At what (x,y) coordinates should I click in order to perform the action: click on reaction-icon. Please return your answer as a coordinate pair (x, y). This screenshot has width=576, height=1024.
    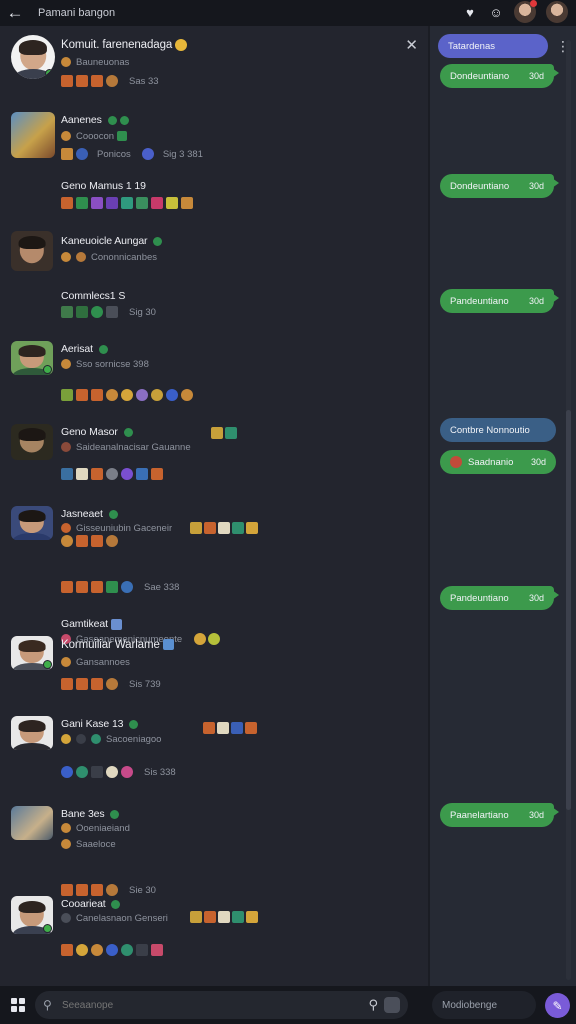
    Looking at the image, I should click on (456, 462).